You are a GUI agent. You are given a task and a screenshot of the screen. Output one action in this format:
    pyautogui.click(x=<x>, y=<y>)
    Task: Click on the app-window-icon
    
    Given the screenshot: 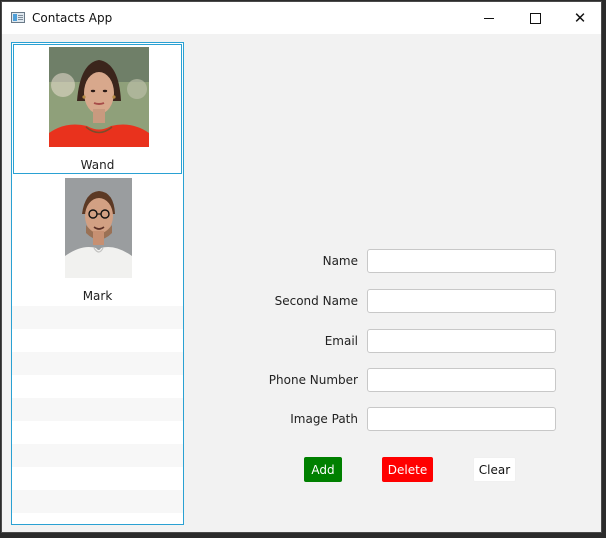 What is the action you would take?
    pyautogui.click(x=18, y=17)
    